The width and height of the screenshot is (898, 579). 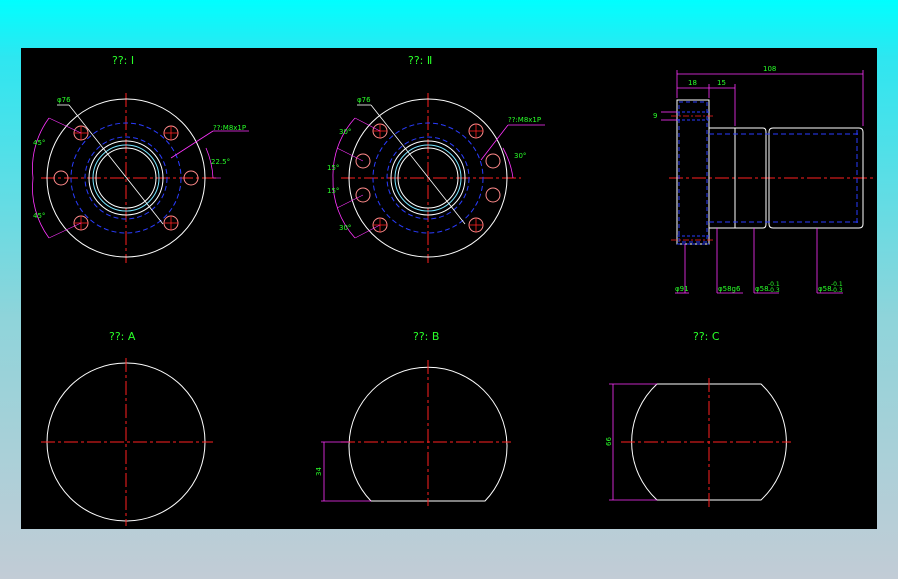 What do you see at coordinates (524, 120) in the screenshot?
I see `thread-label-type-2: ??:M8x1P` at bounding box center [524, 120].